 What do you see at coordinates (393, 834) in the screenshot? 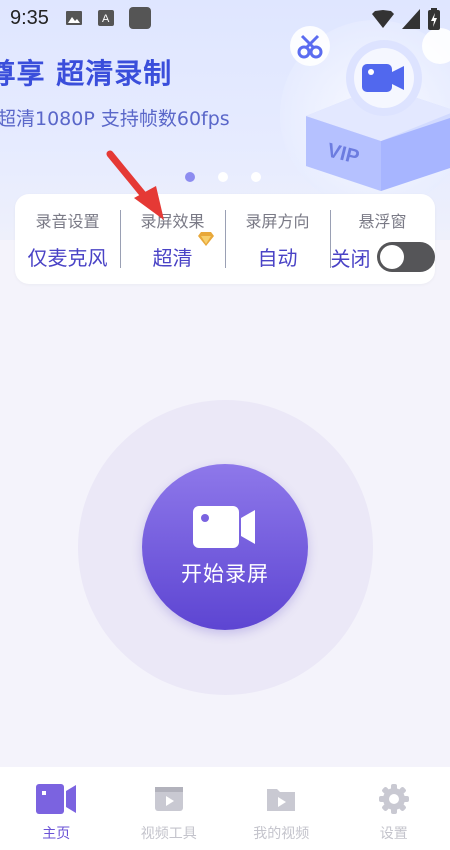
I see `nav-settings-label: 设置` at bounding box center [393, 834].